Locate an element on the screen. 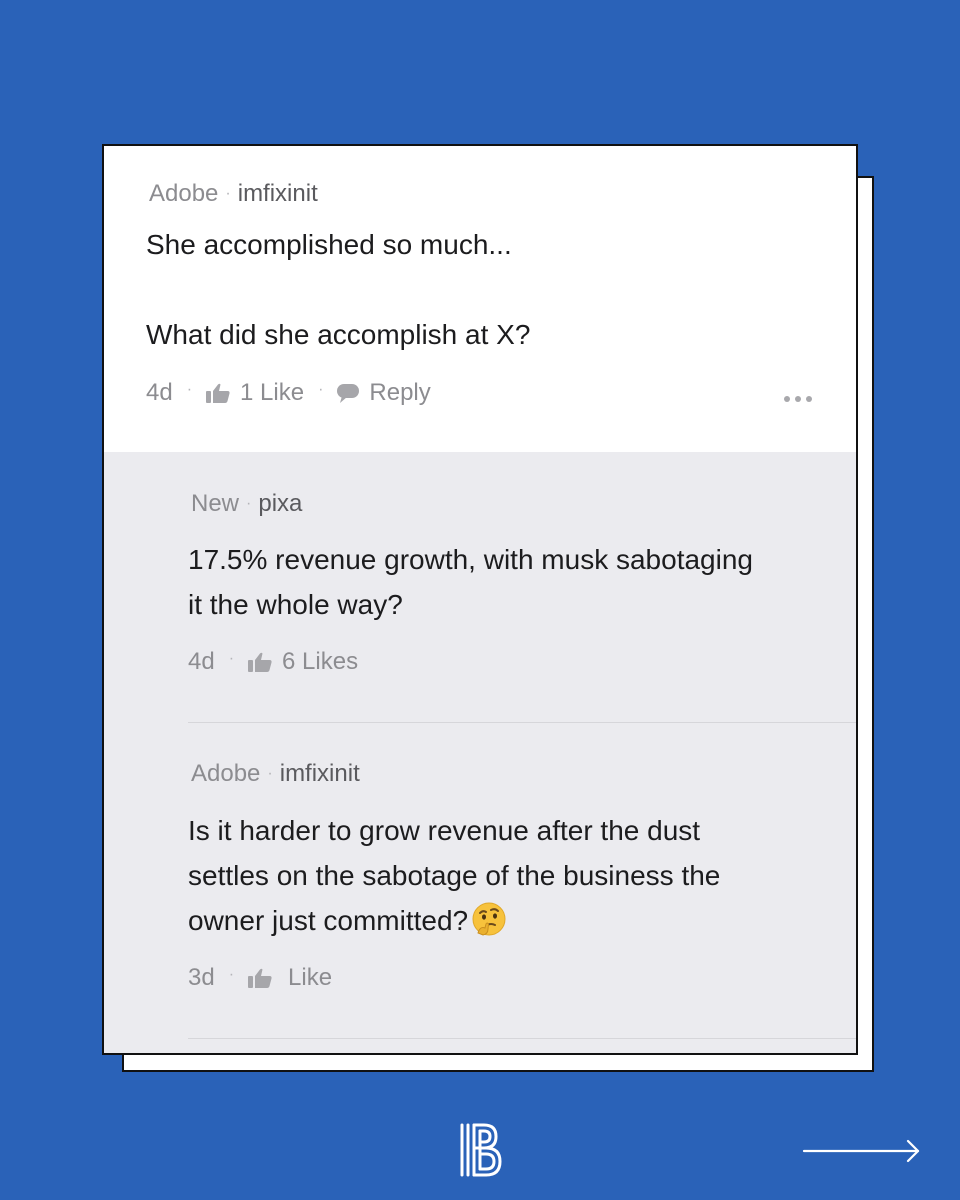 The image size is (960, 1200). reply-company: New is located at coordinates (215, 503).